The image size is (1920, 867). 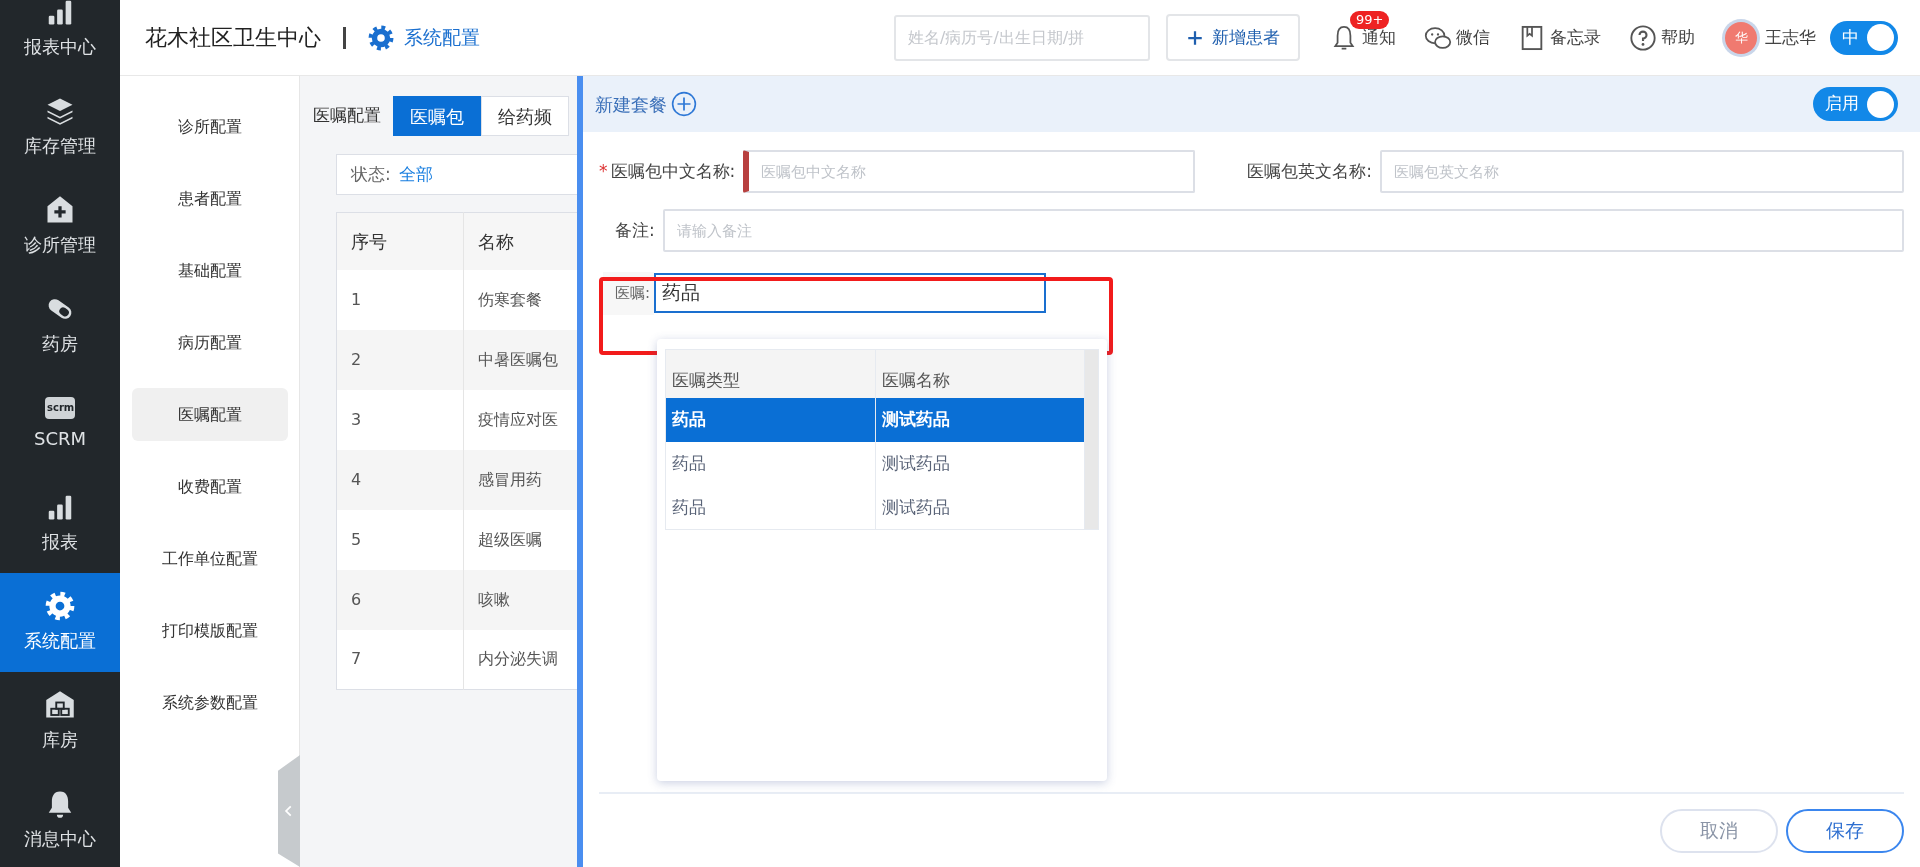 I want to click on sidebar-item: 报表, so click(x=60, y=523).